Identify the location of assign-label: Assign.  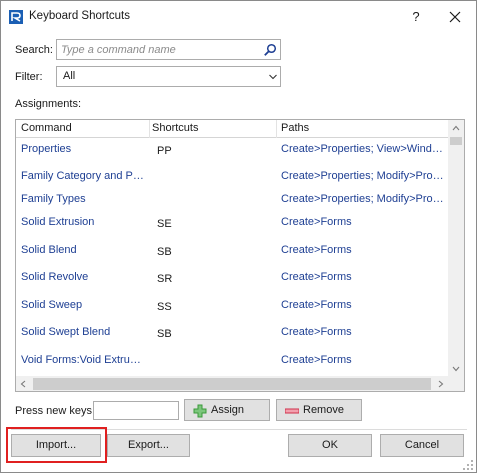
(228, 410).